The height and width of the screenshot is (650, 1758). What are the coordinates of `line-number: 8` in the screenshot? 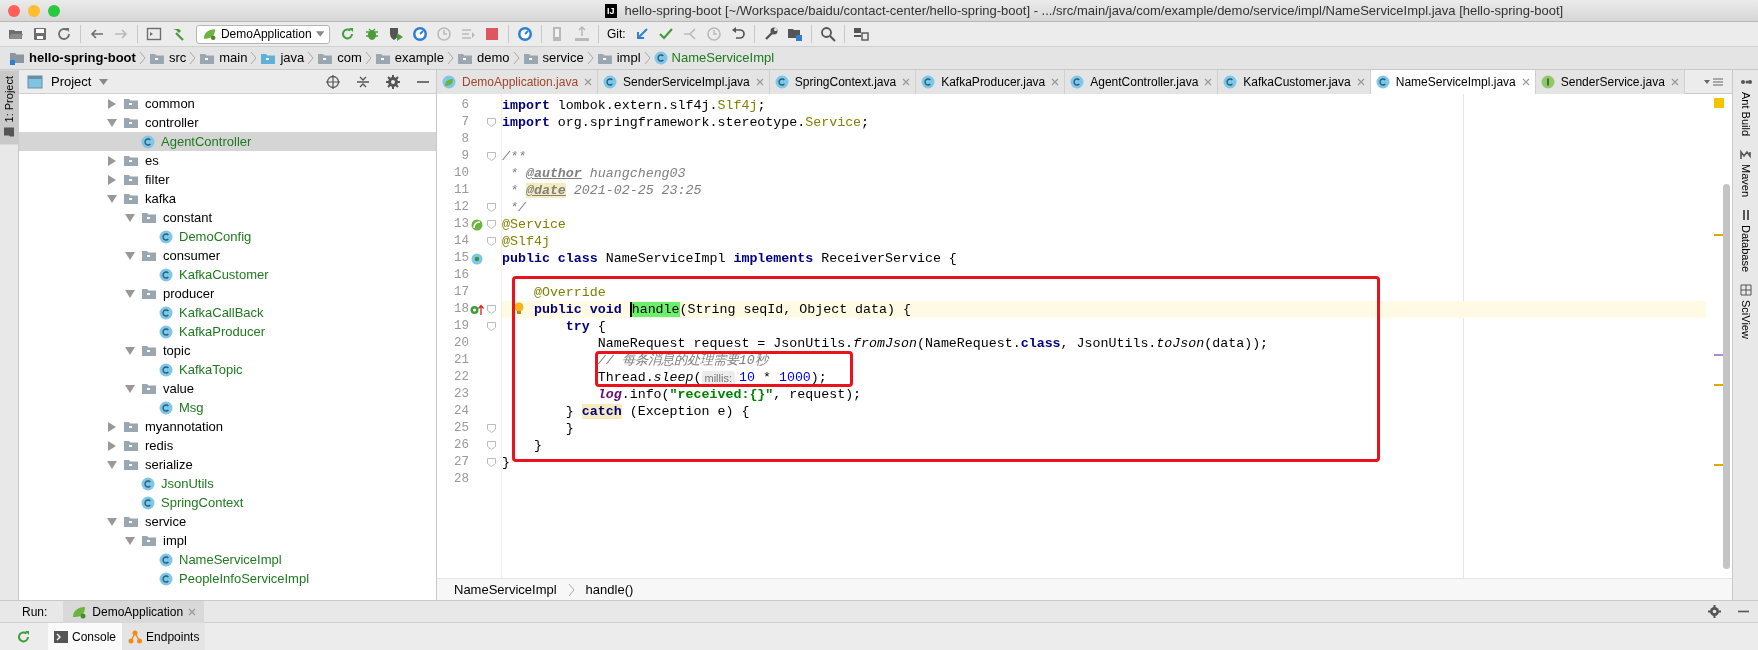 It's located at (464, 140).